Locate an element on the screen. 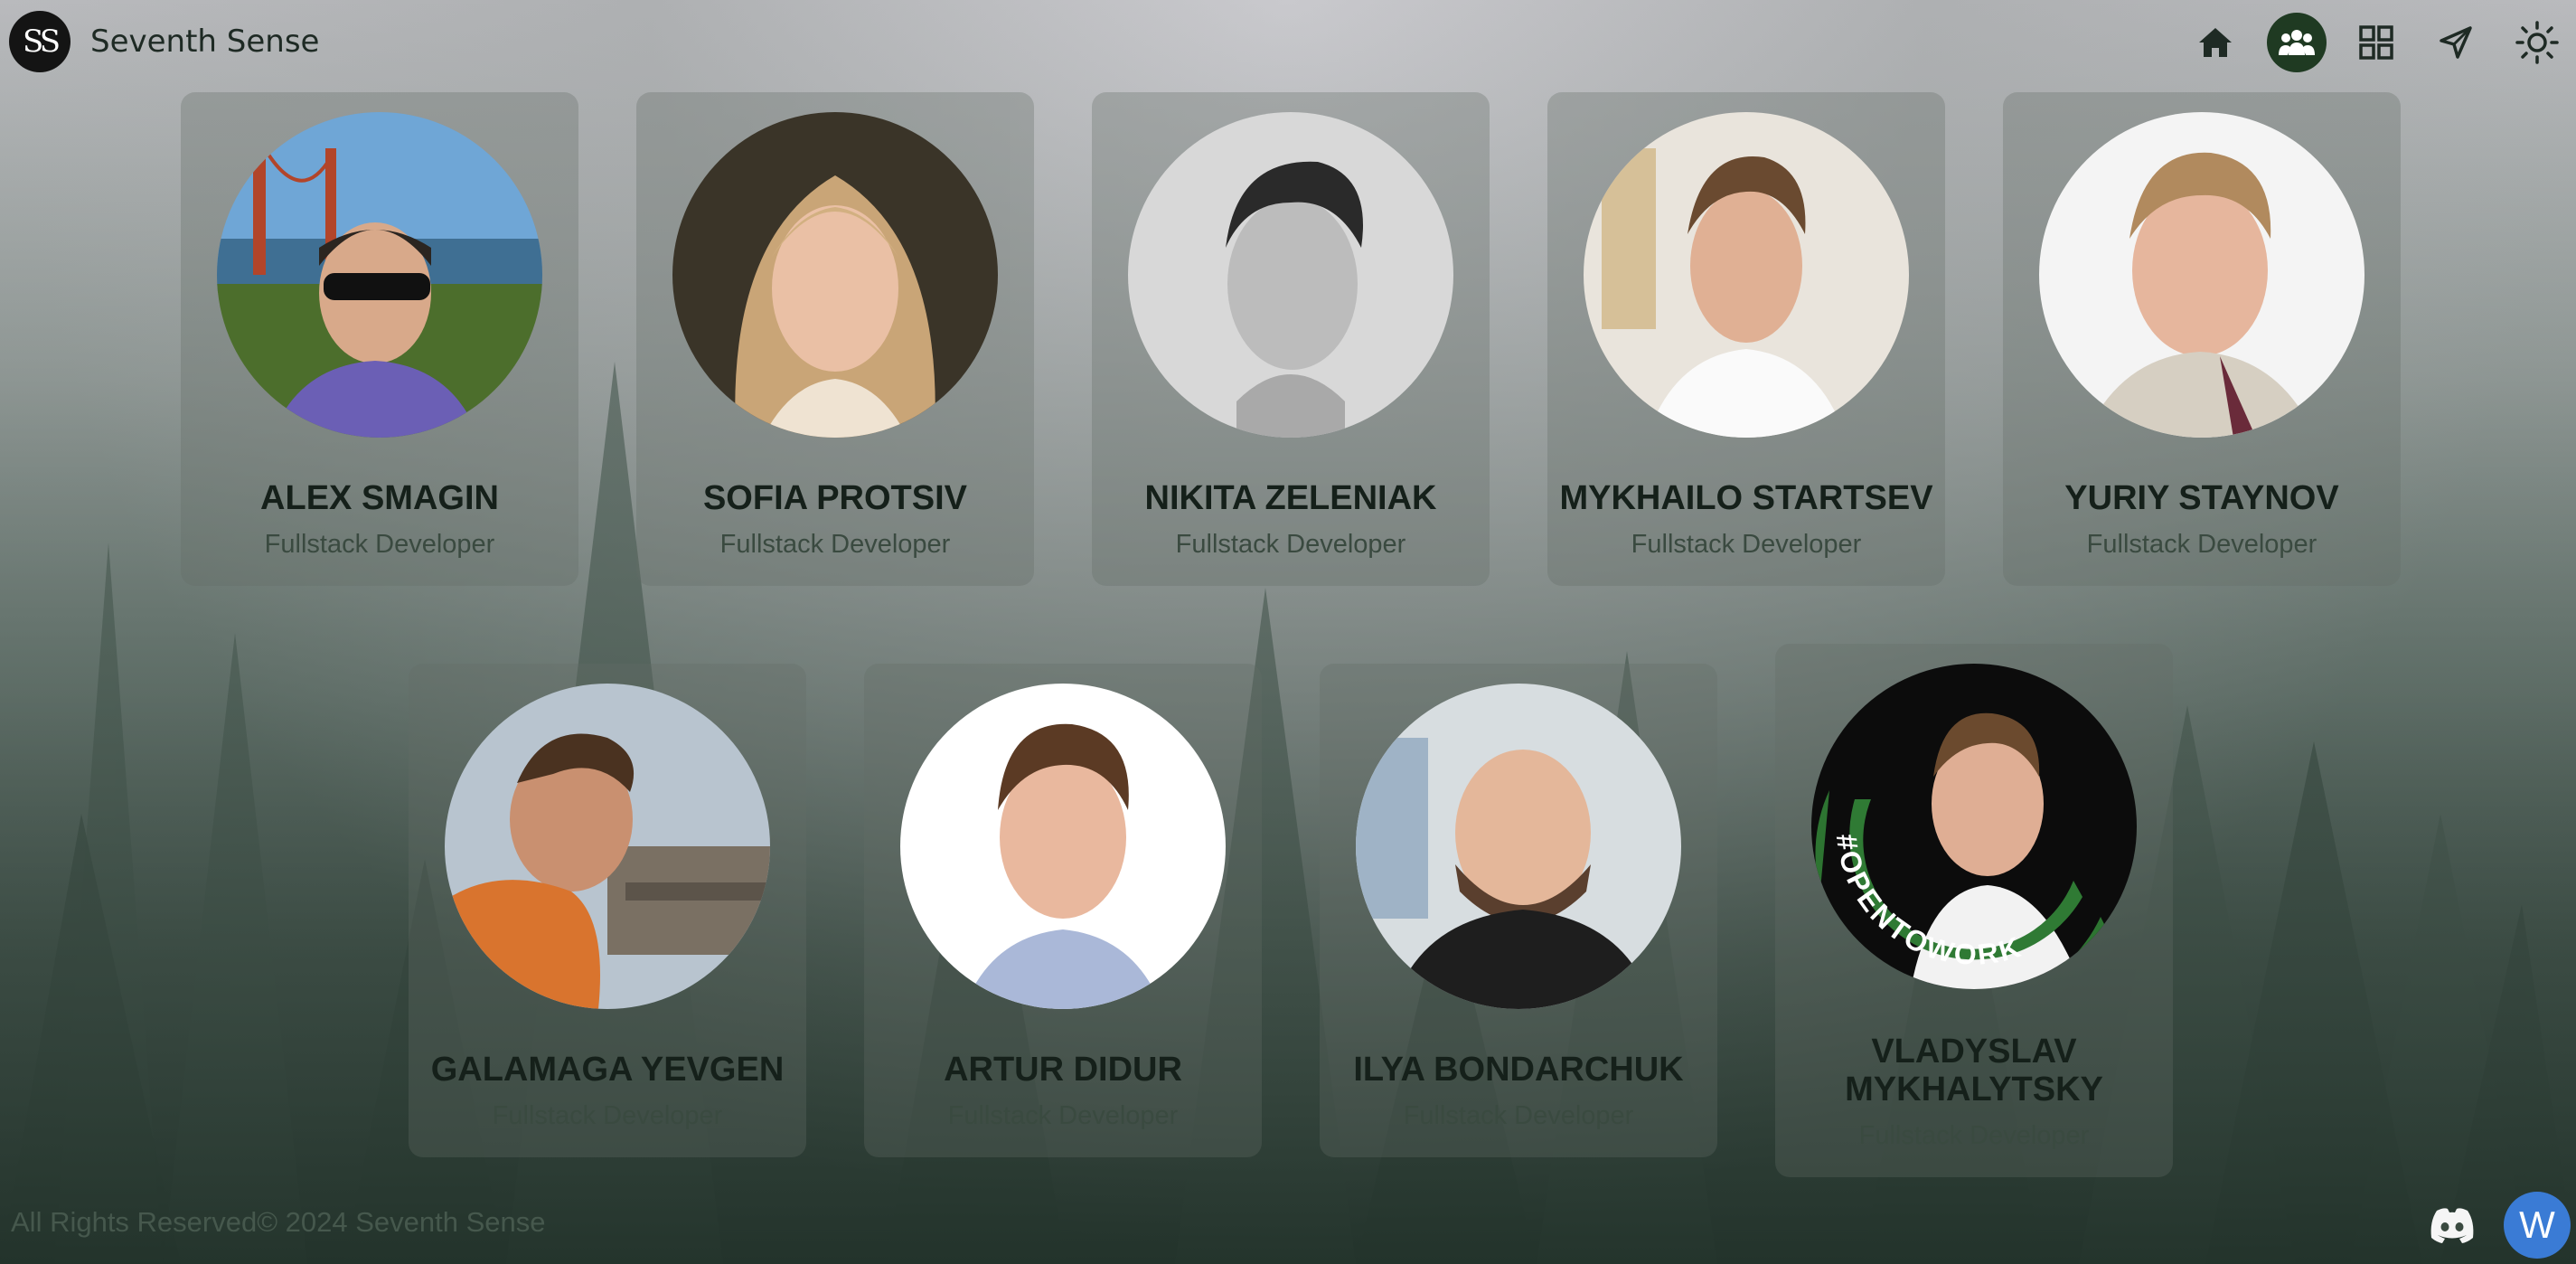  member-name-line1: VLADYSLAV is located at coordinates (1974, 1052).